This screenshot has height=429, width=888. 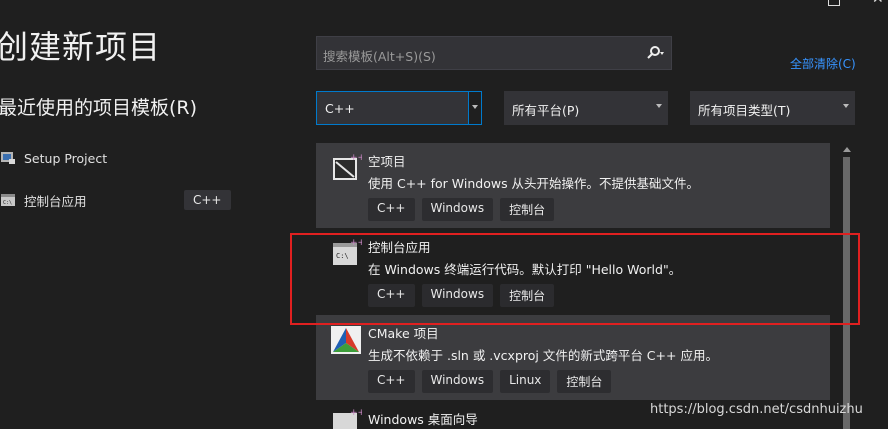 I want to click on project-type-filter-dropdown: 所有项目类型(T), so click(x=772, y=108).